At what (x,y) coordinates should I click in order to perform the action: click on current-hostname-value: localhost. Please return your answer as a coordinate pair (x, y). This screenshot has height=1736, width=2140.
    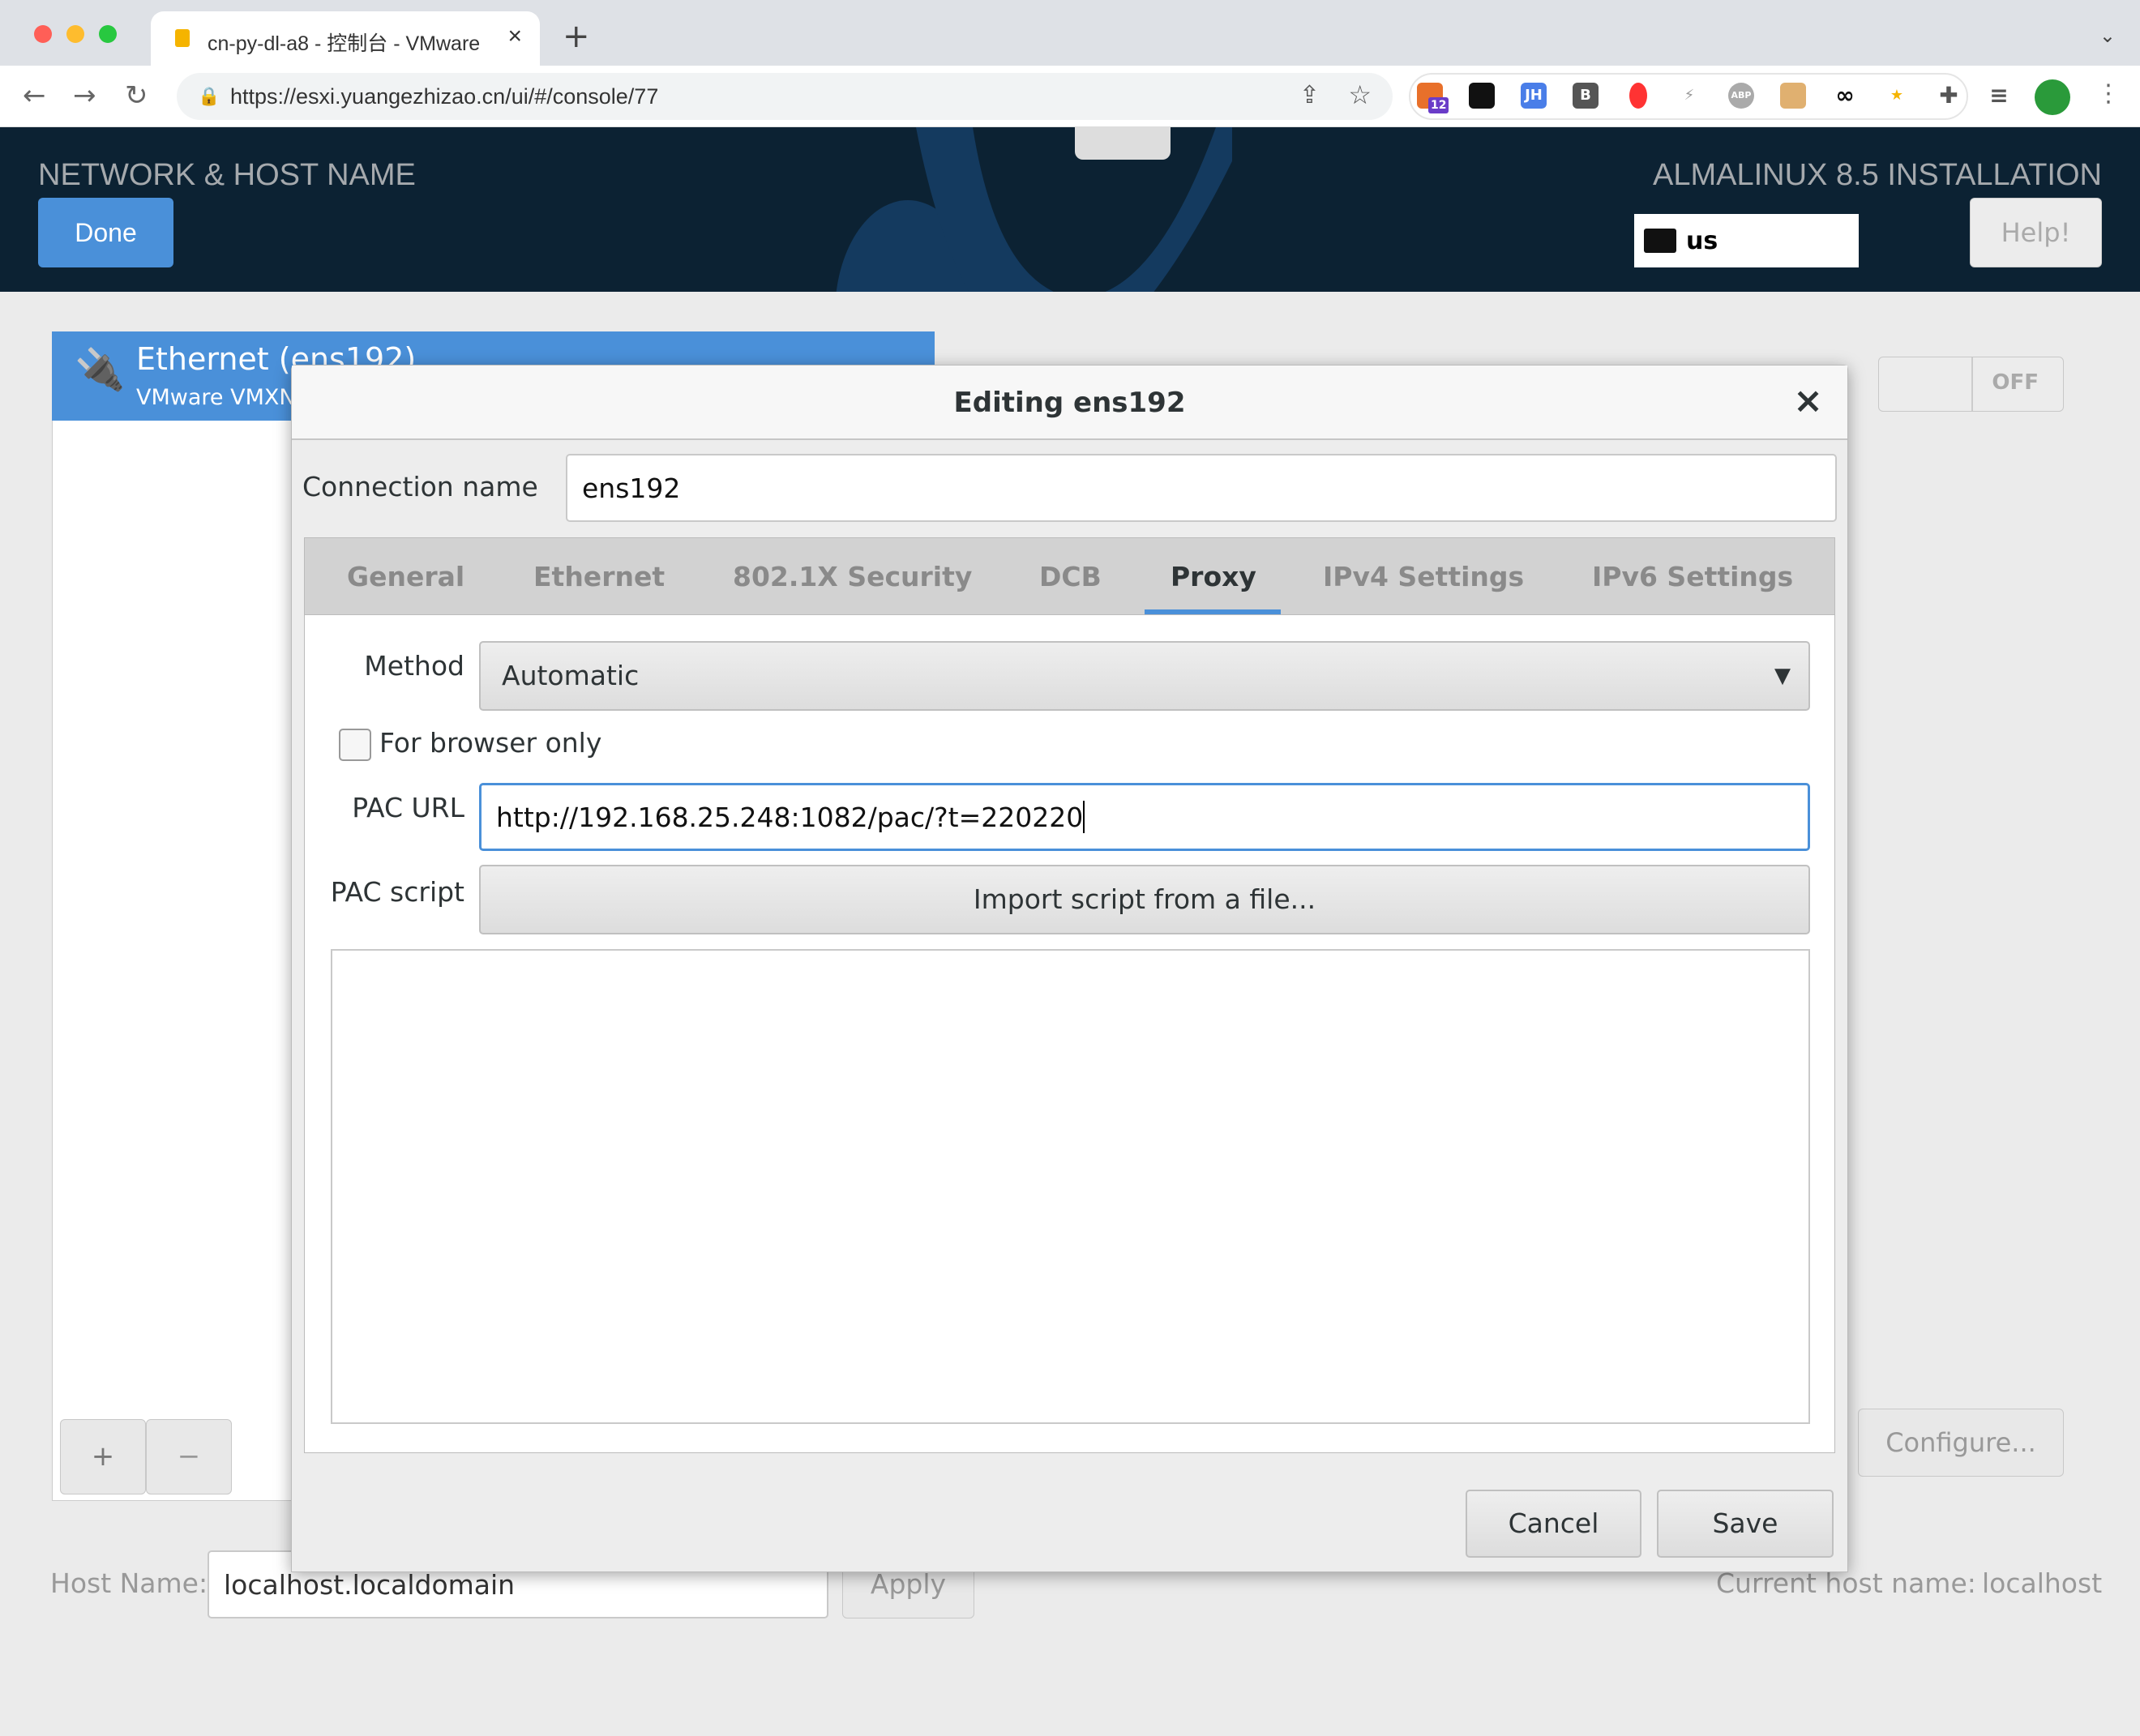
    Looking at the image, I should click on (2042, 1583).